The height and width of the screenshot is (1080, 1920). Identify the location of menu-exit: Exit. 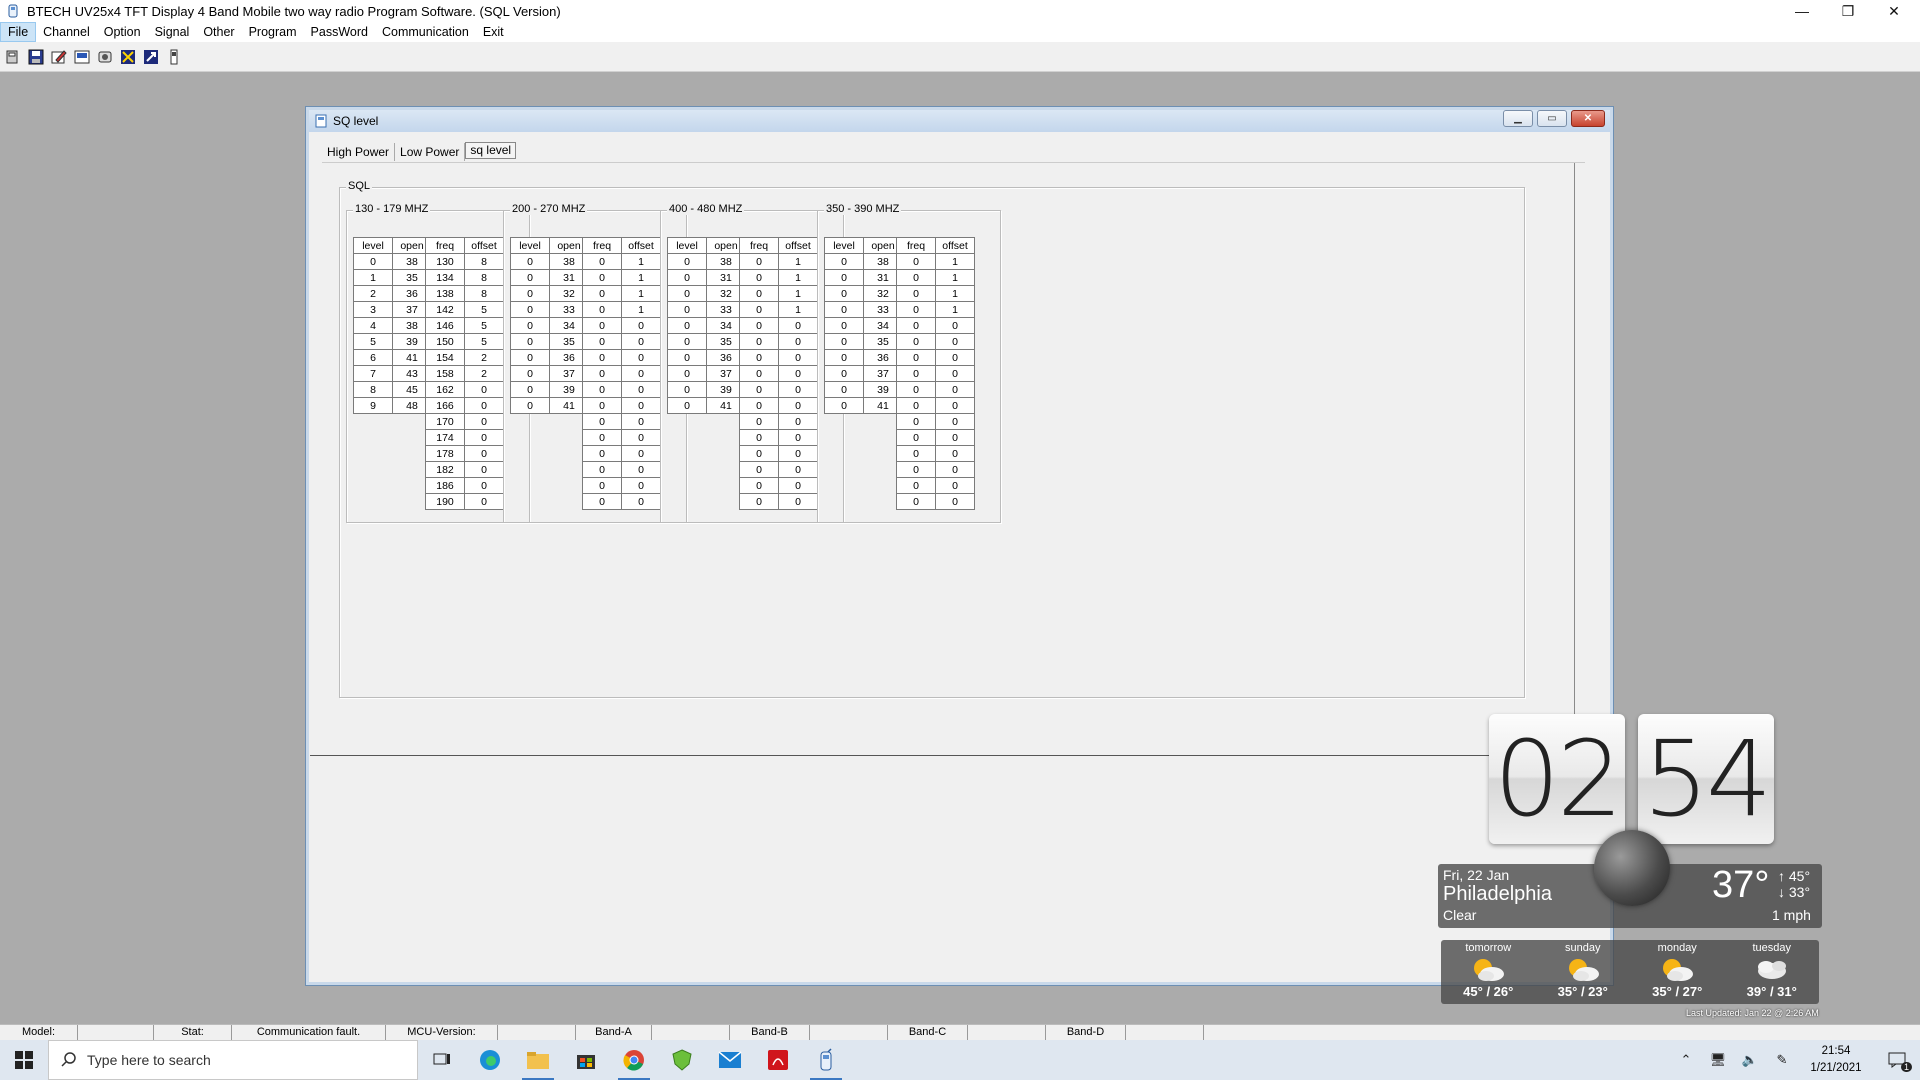
(493, 32).